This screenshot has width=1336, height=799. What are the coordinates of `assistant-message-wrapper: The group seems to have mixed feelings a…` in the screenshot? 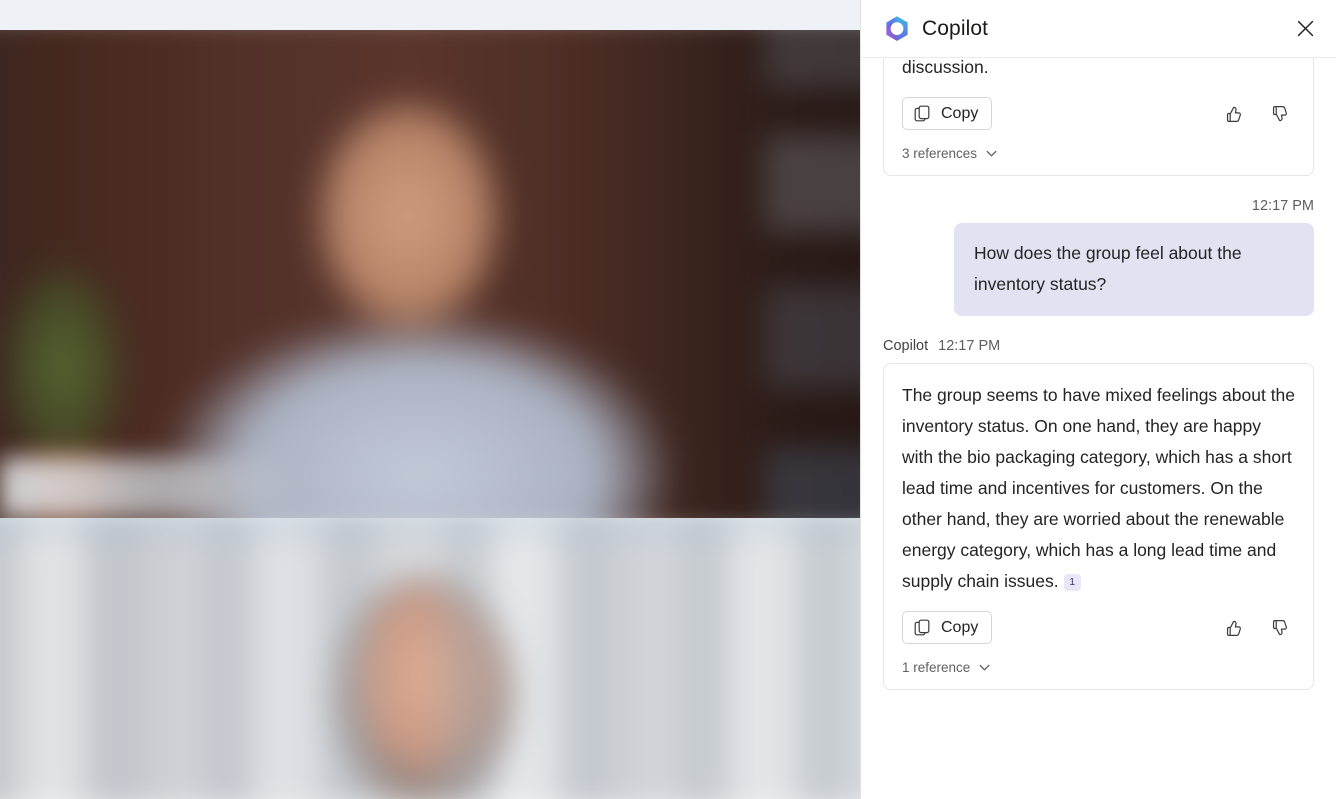 It's located at (1098, 526).